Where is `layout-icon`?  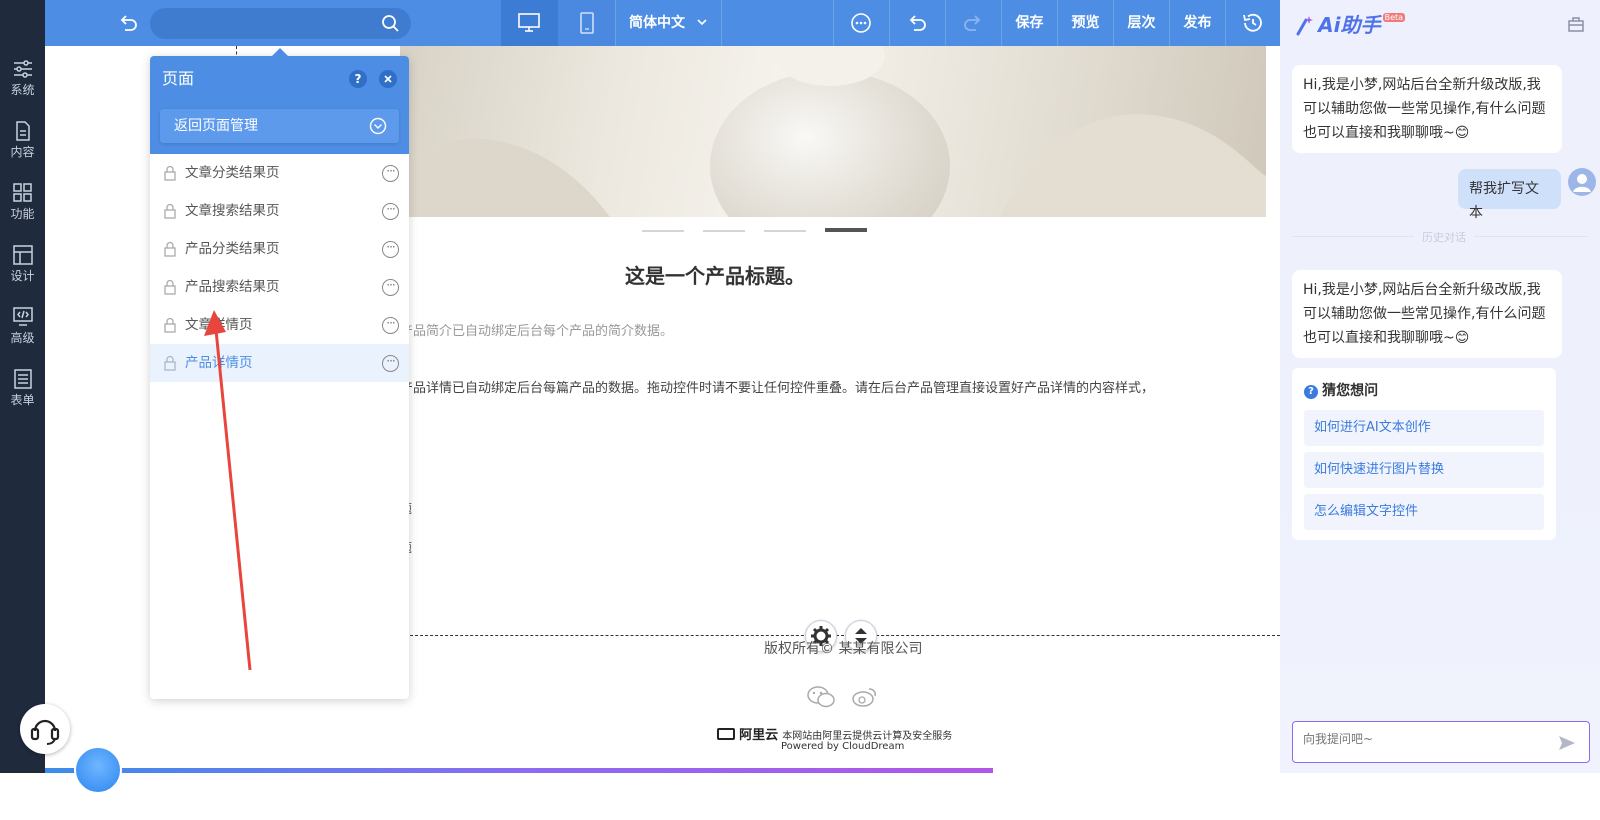 layout-icon is located at coordinates (22, 255).